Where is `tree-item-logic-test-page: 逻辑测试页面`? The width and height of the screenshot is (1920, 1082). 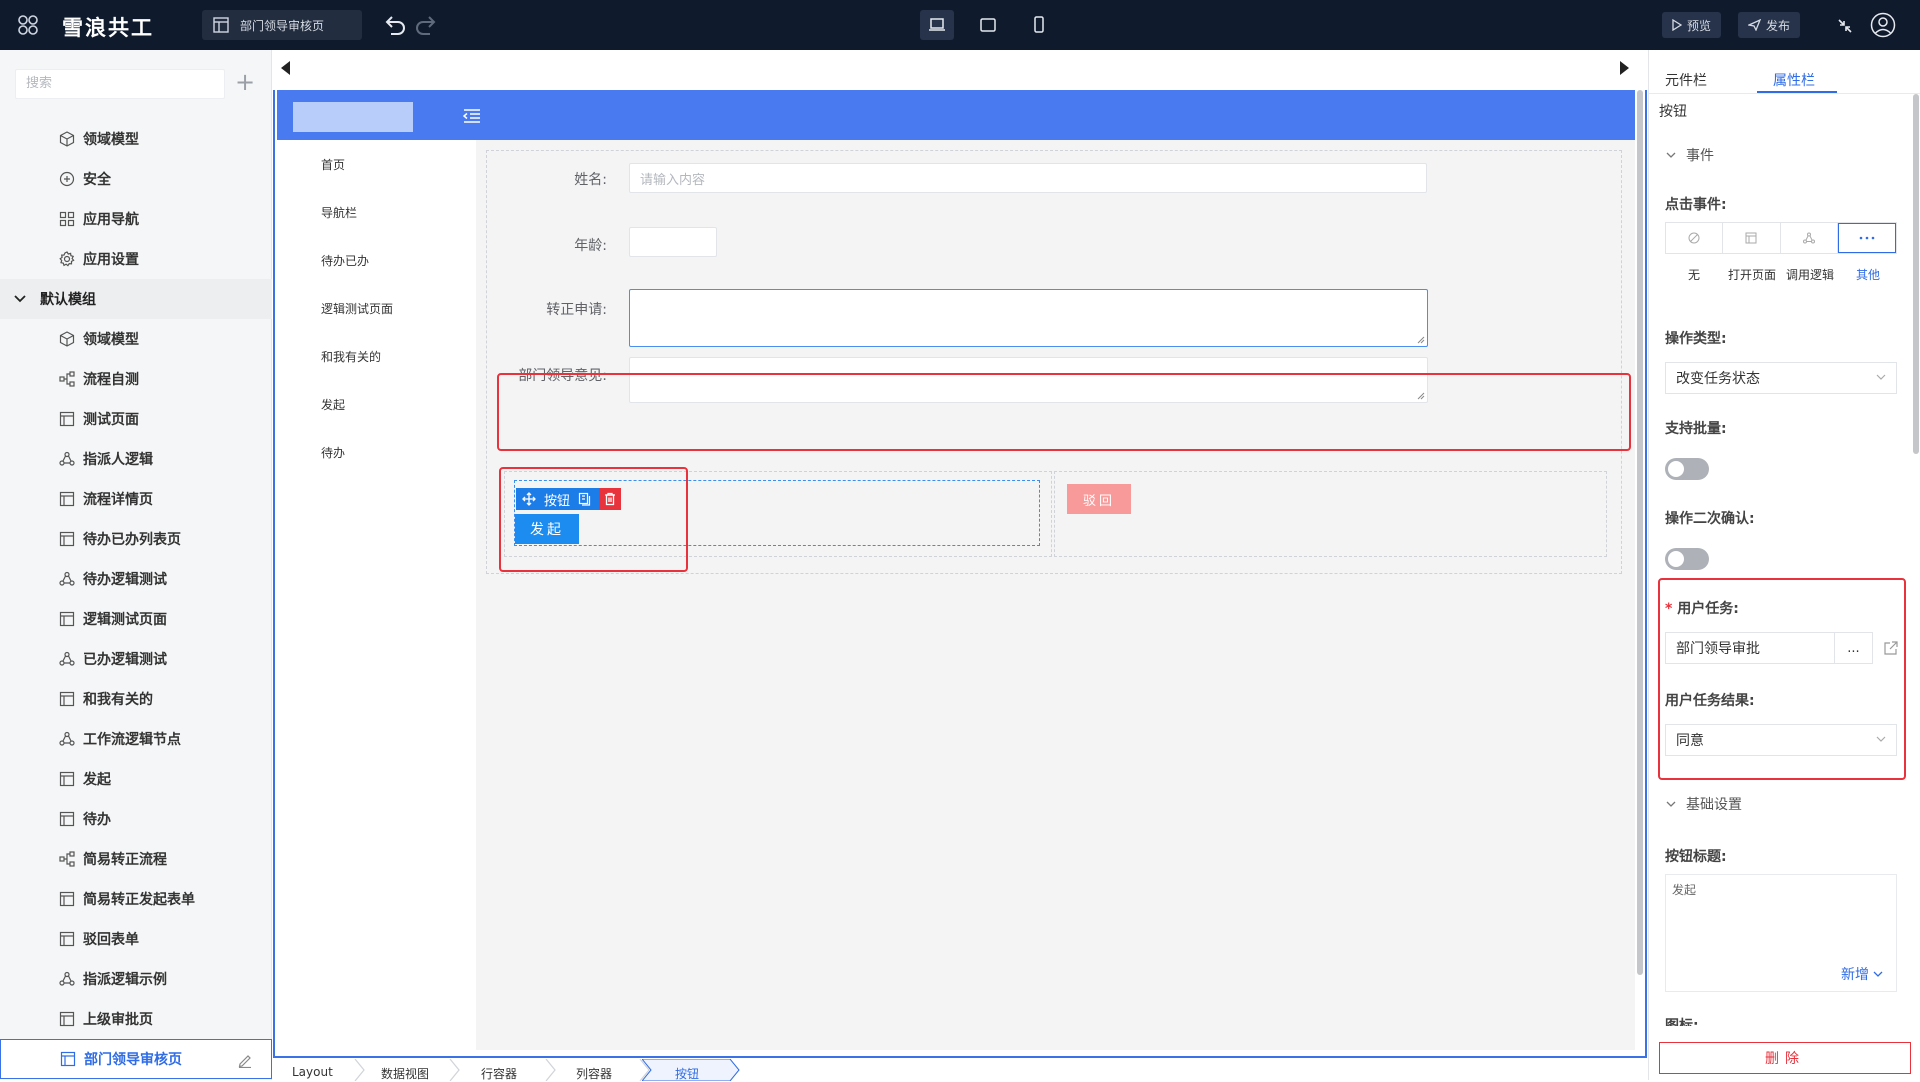 tree-item-logic-test-page: 逻辑测试页面 is located at coordinates (136, 619).